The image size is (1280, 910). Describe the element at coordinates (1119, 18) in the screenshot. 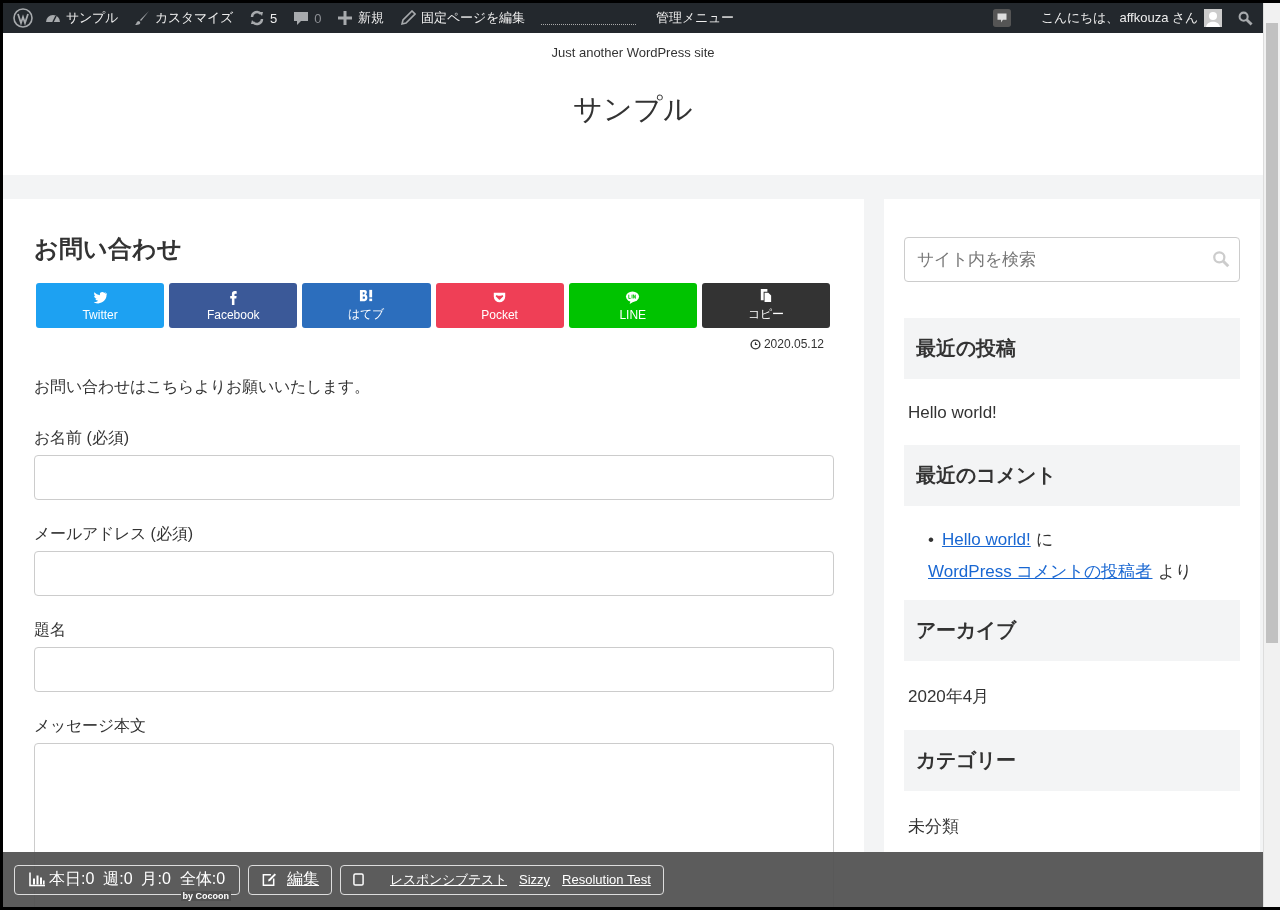

I see `greeting-link: こんにちは、affkouza さん` at that location.